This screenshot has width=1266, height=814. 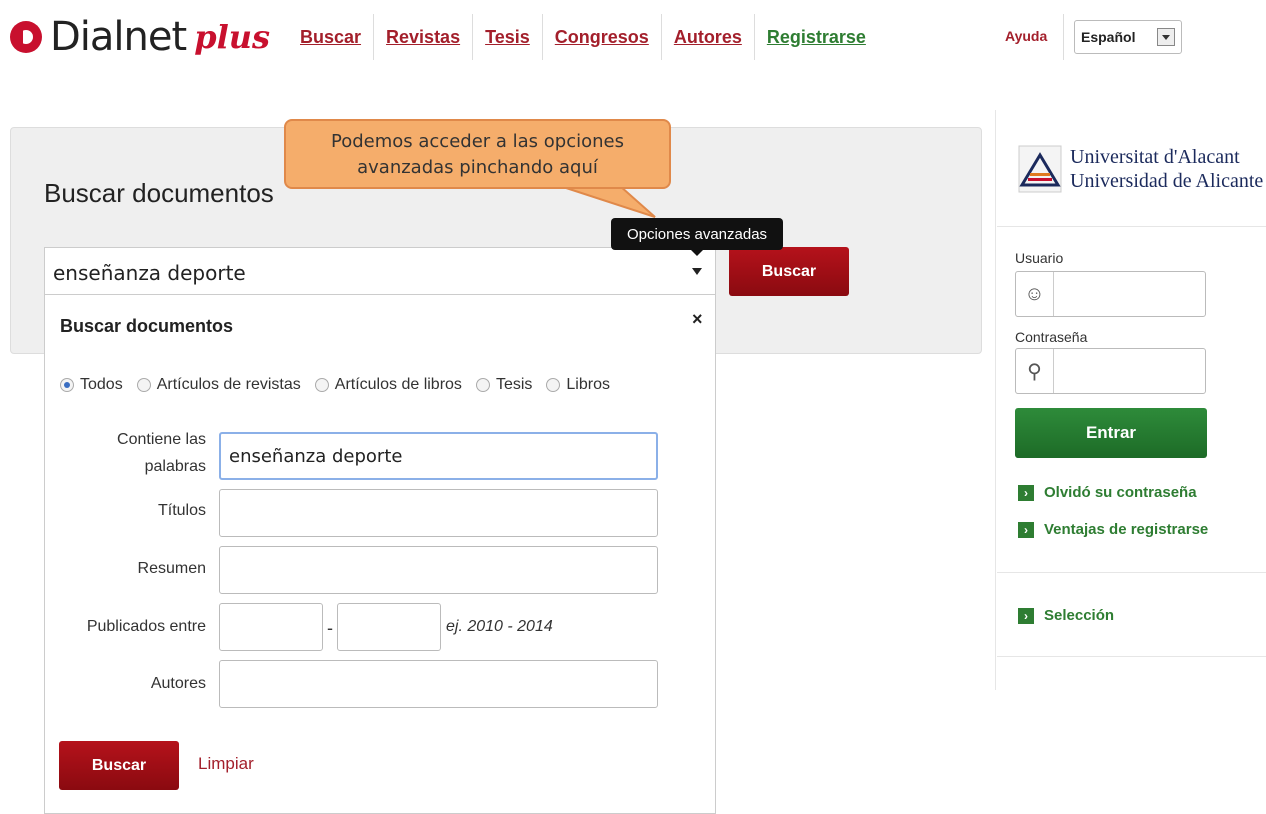 What do you see at coordinates (1111, 433) in the screenshot?
I see `login-button: Entrar` at bounding box center [1111, 433].